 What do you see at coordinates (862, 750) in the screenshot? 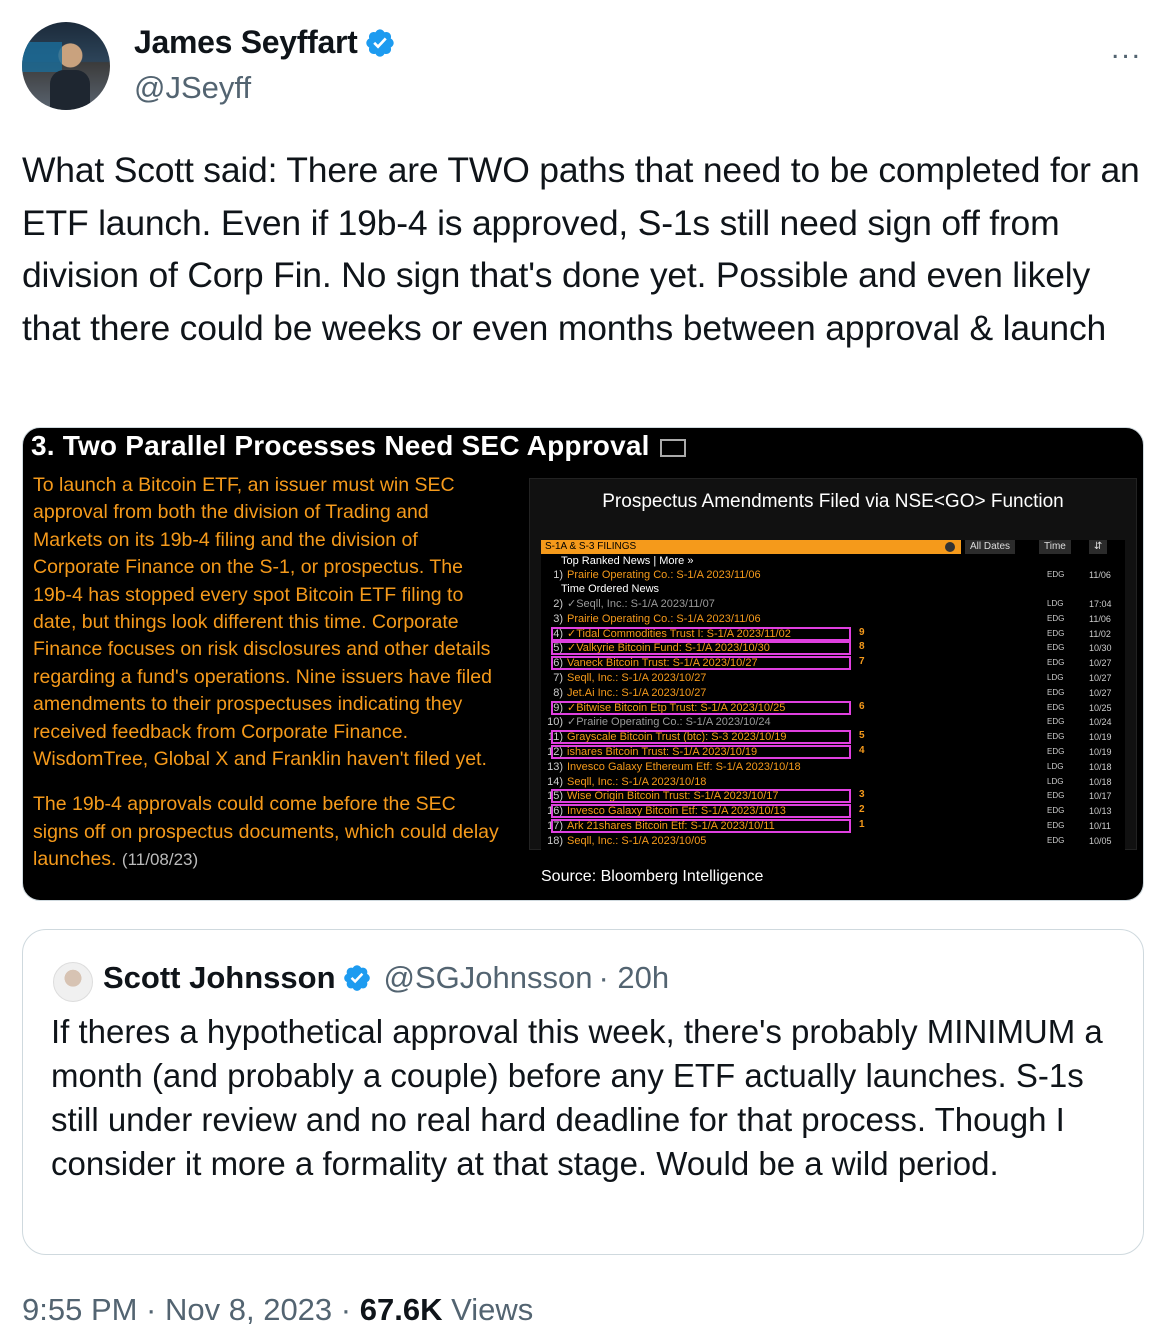
I see `rank-label: 4` at bounding box center [862, 750].